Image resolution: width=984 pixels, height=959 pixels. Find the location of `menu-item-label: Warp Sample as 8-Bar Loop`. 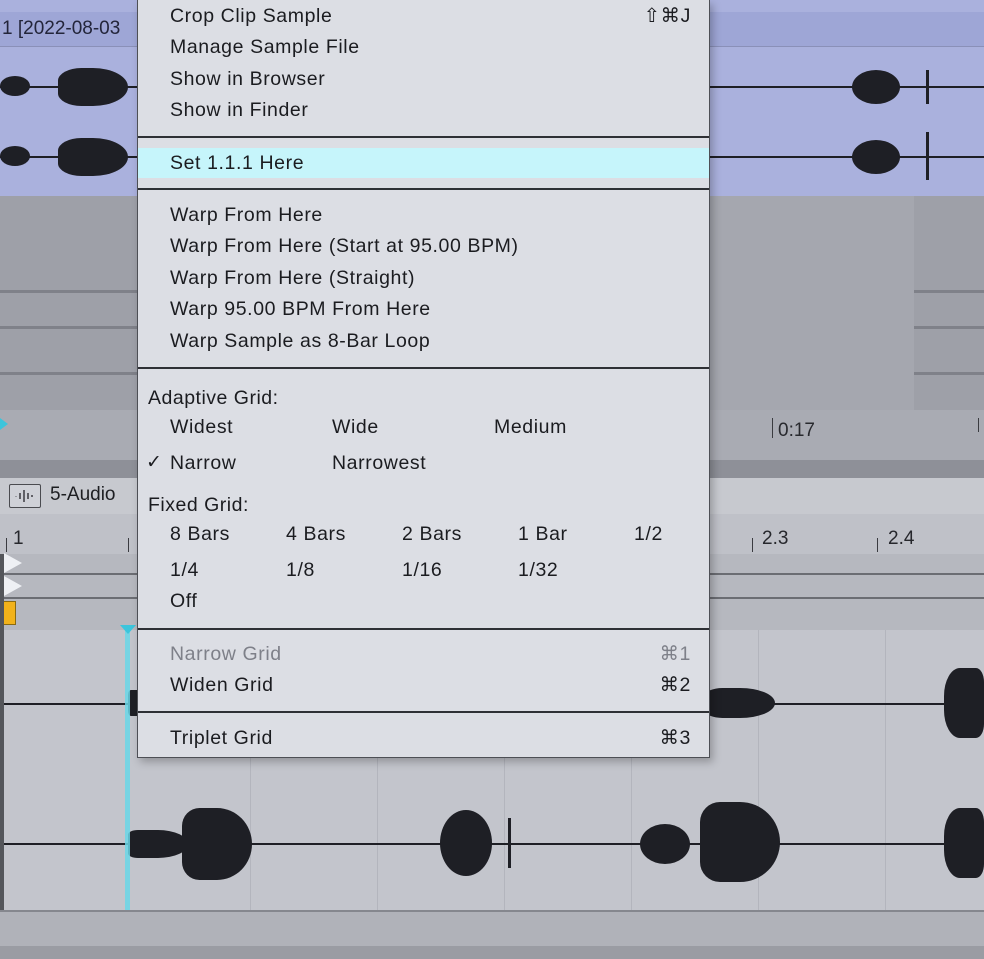

menu-item-label: Warp Sample as 8-Bar Loop is located at coordinates (300, 341).